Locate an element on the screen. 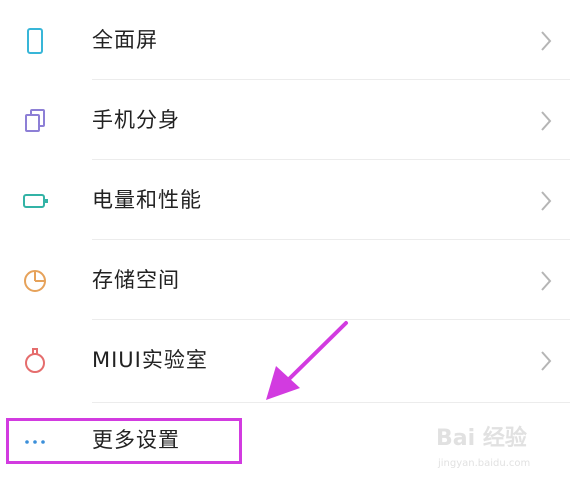 The image size is (570, 489). settings-item-label: MIUI实验室 is located at coordinates (150, 360).